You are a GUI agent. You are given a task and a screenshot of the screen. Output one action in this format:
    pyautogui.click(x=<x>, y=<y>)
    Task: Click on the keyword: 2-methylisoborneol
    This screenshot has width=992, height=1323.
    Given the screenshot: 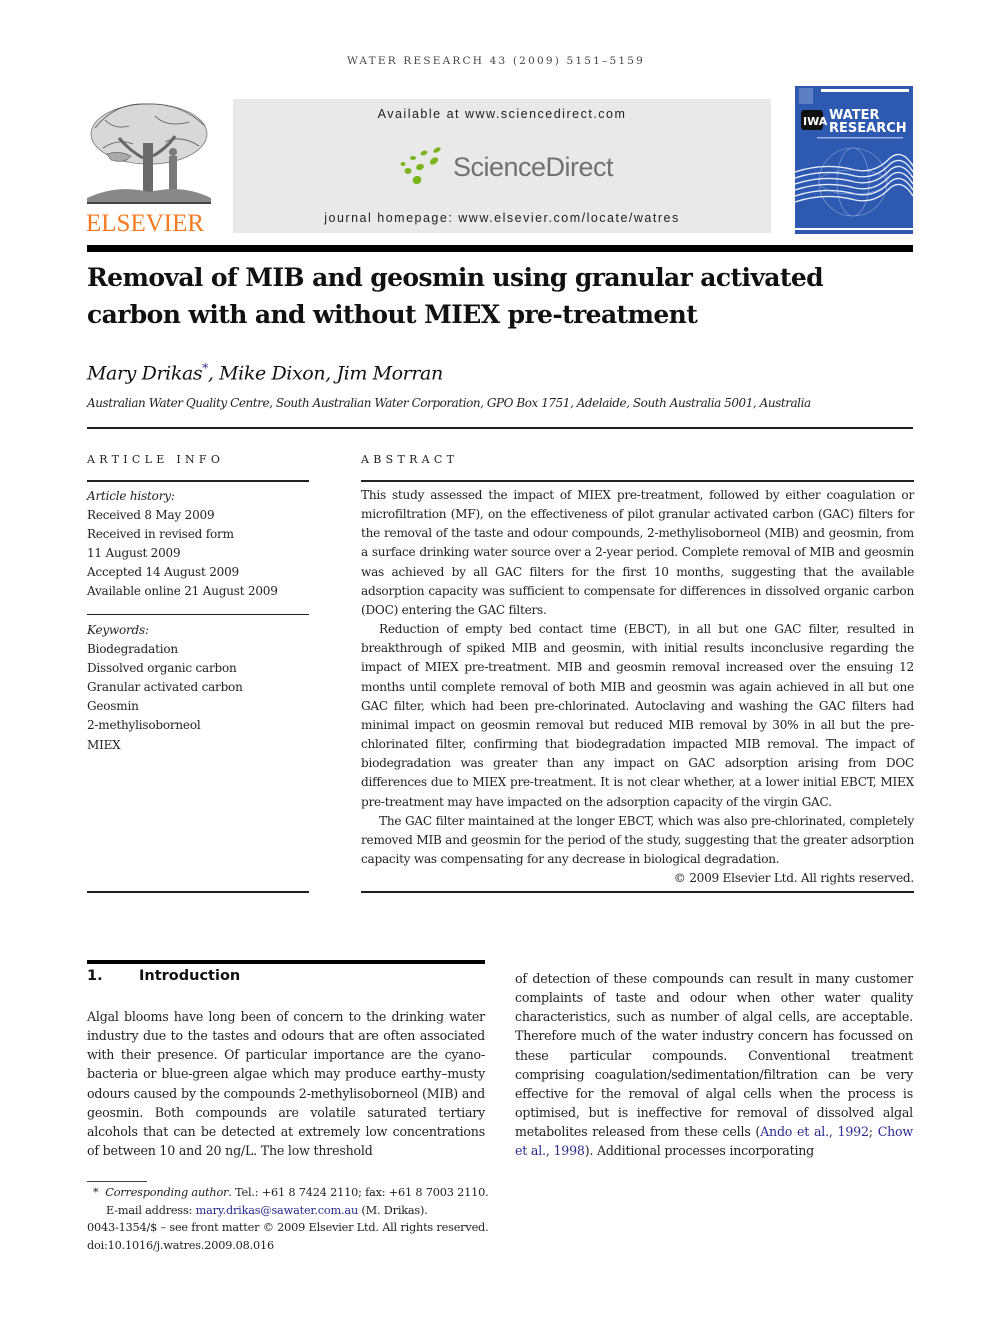 What is the action you would take?
    pyautogui.click(x=144, y=725)
    